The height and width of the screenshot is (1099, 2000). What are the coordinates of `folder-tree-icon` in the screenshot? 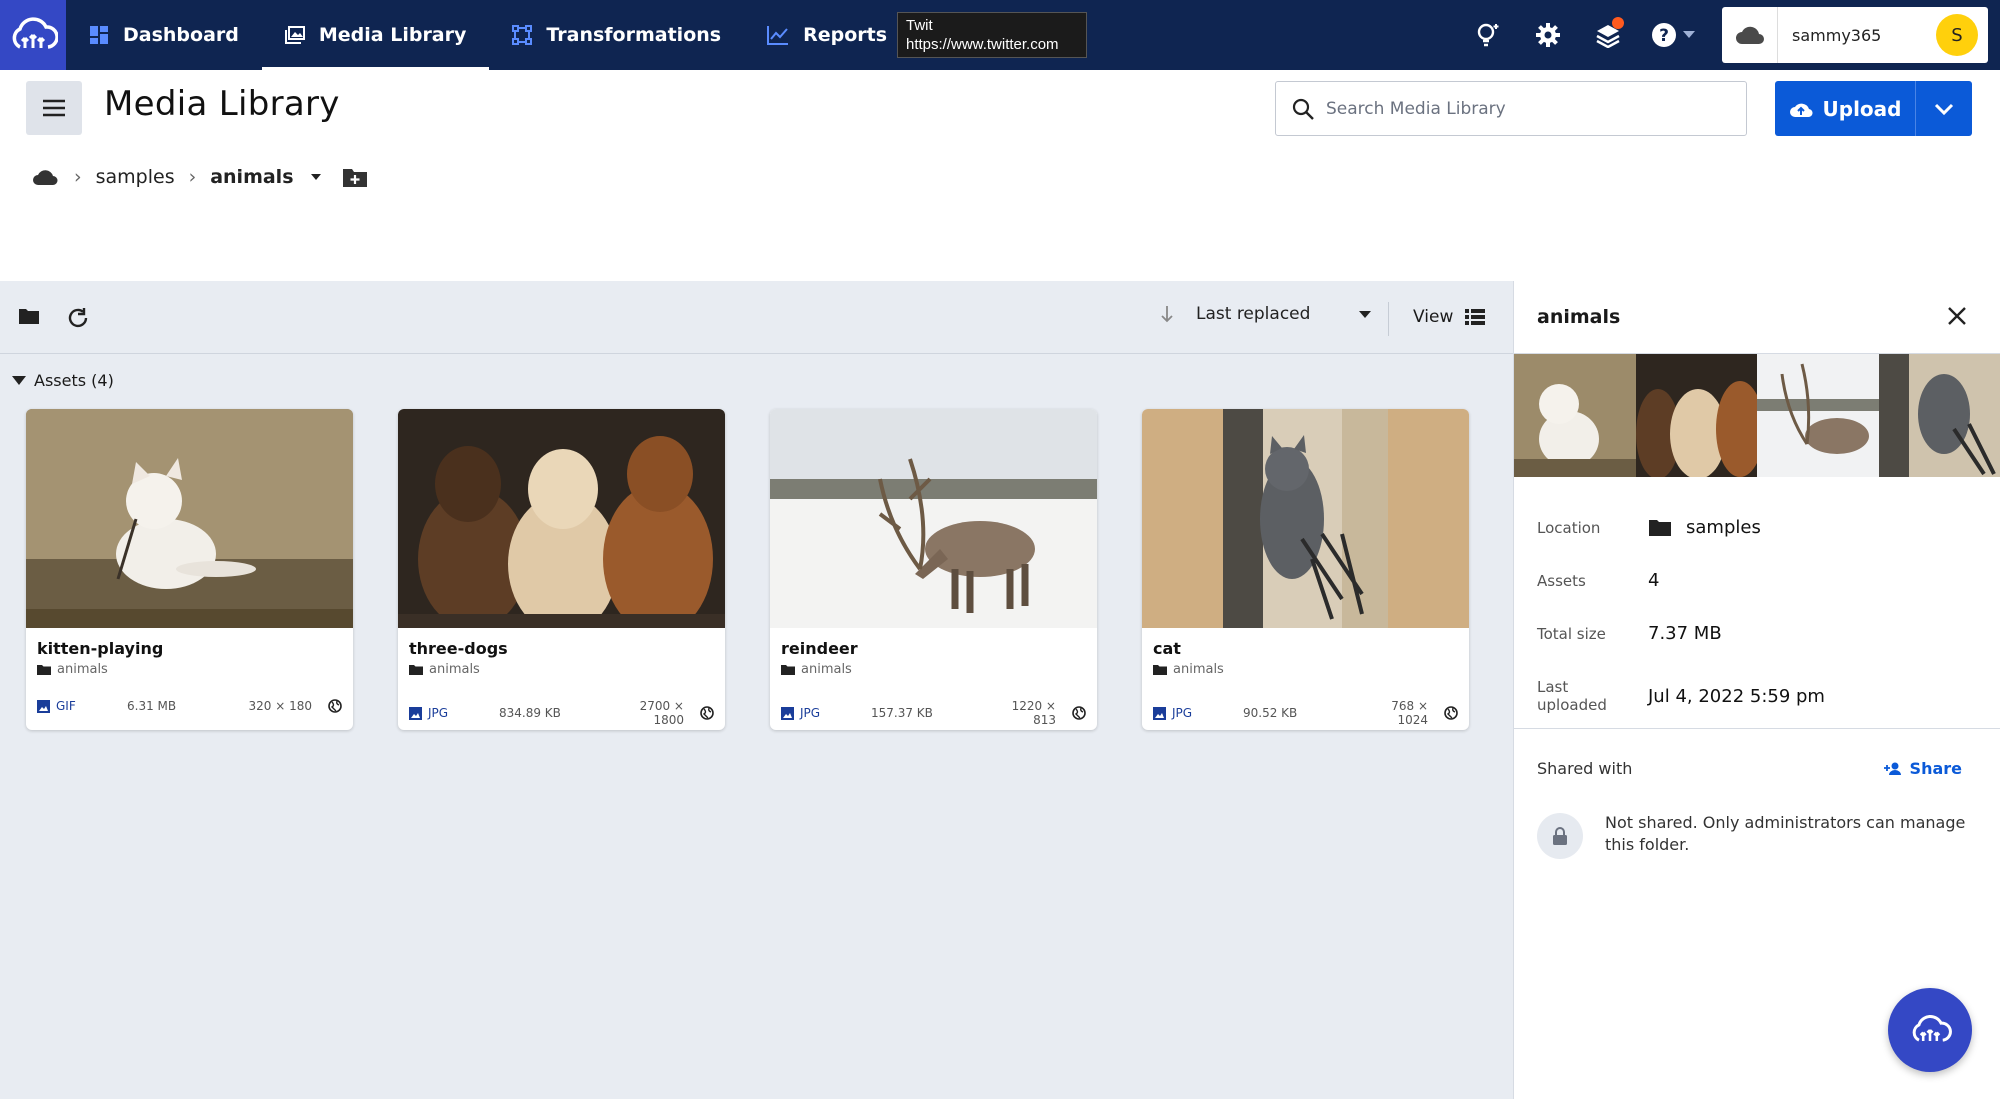 It's located at (29, 316).